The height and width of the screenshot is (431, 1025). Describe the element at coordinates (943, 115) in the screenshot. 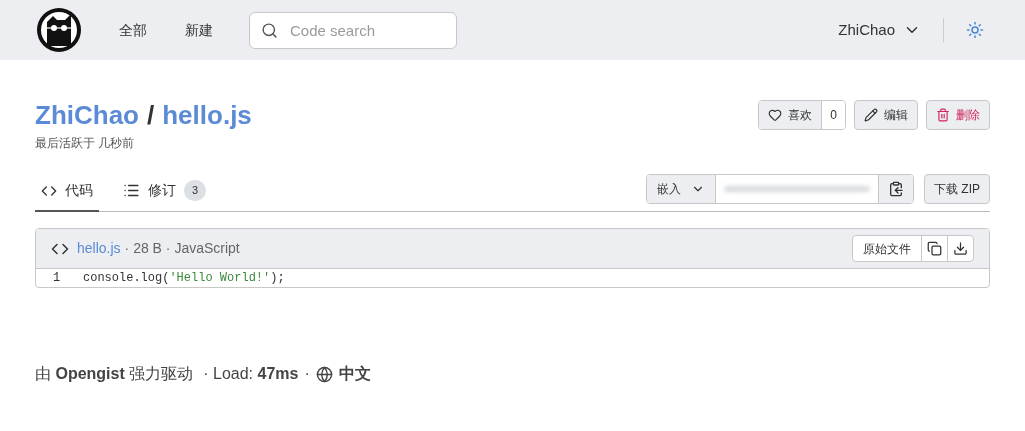

I see `trash-icon` at that location.